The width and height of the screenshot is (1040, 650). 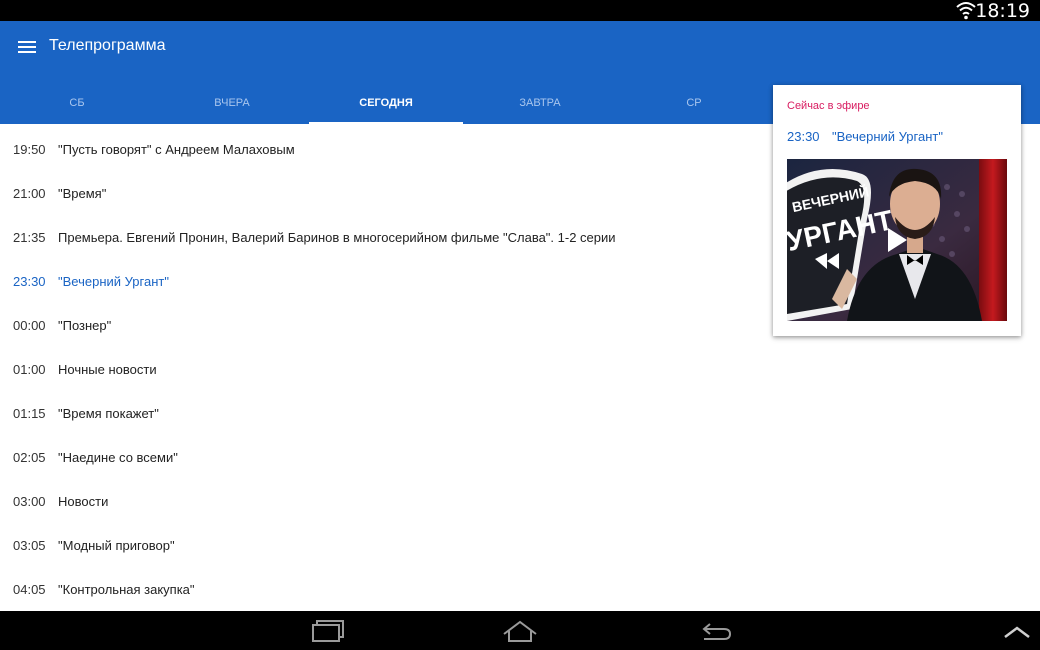 What do you see at coordinates (828, 106) in the screenshot?
I see `now-on-air-label: Сейчас в эфире` at bounding box center [828, 106].